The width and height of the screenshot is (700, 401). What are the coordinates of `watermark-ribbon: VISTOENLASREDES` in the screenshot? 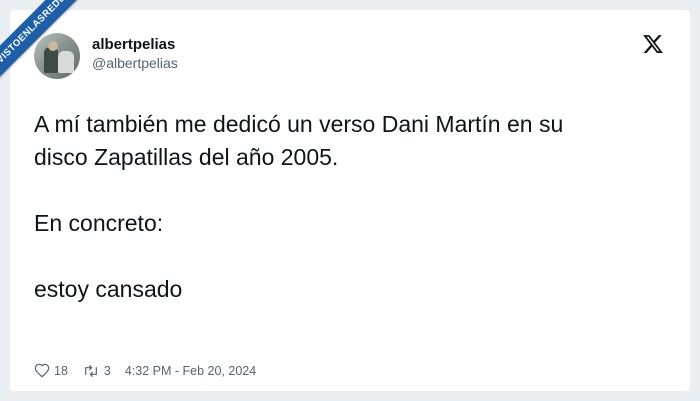 It's located at (45, 45).